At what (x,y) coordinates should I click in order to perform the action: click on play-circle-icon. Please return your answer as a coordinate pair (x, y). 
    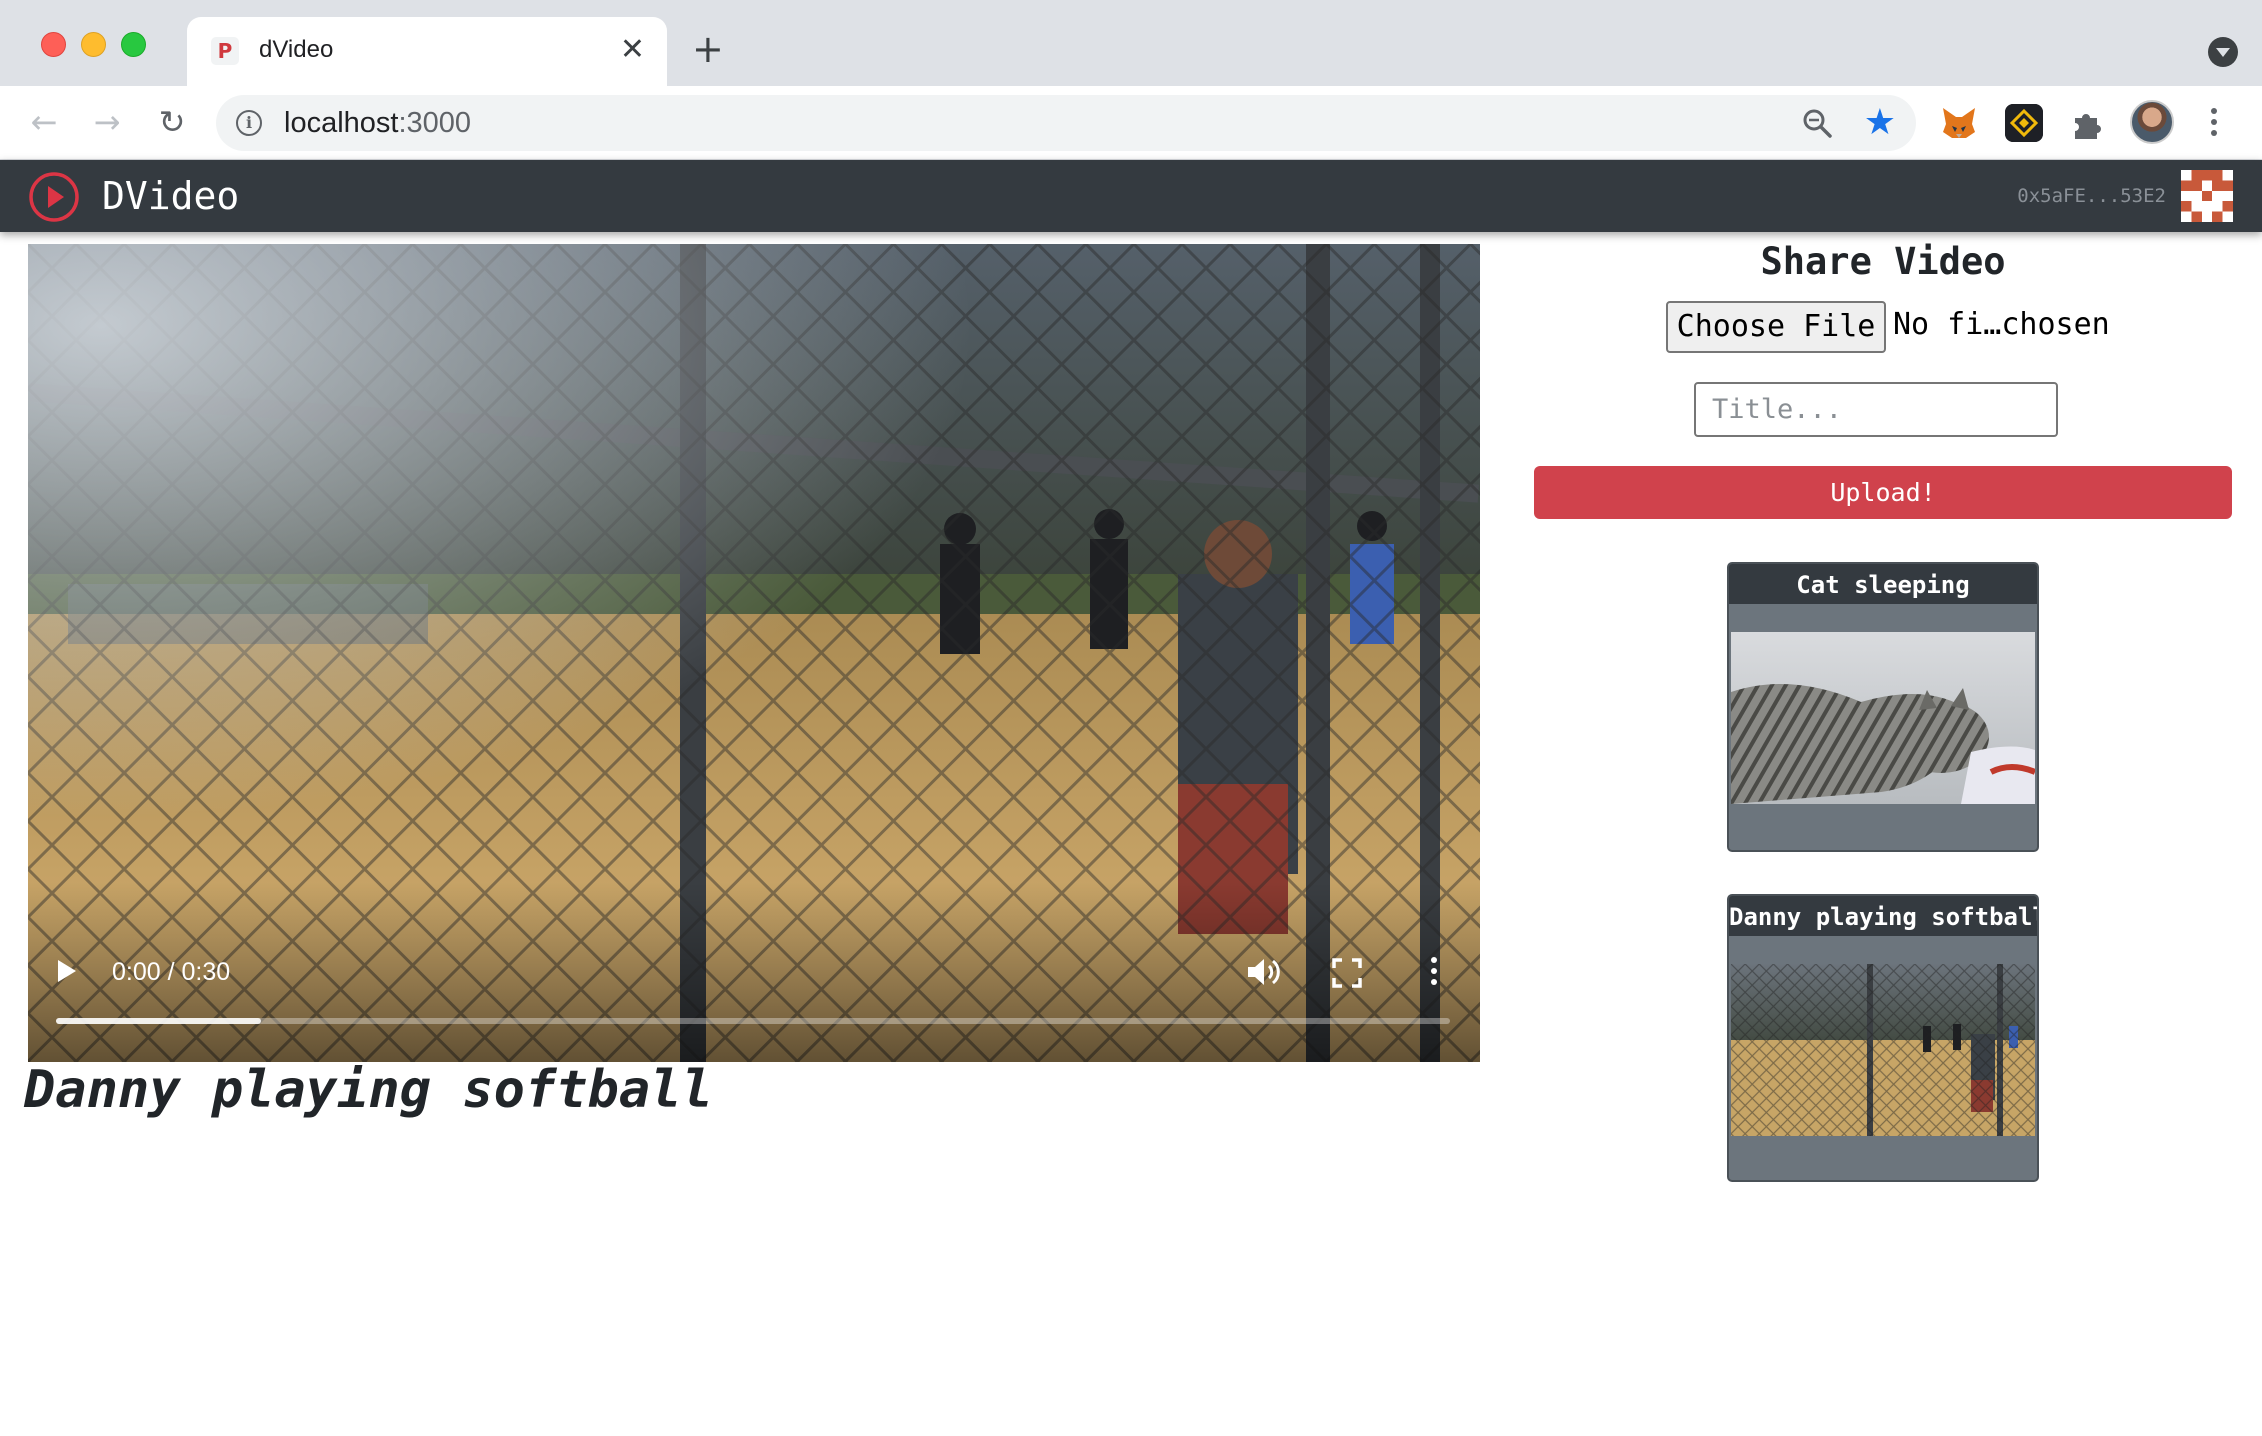
    Looking at the image, I should click on (54, 197).